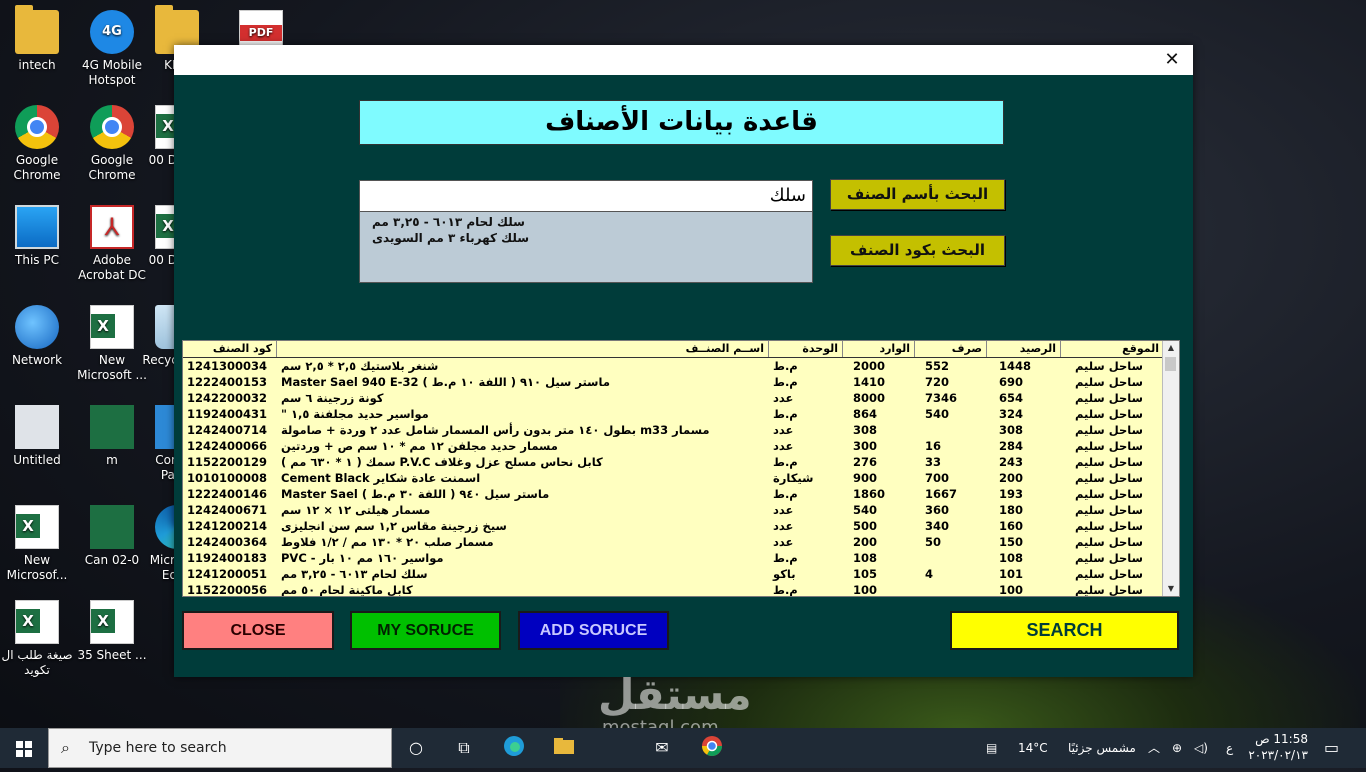 Image resolution: width=1366 pixels, height=772 pixels. I want to click on this-pc-icon, so click(37, 227).